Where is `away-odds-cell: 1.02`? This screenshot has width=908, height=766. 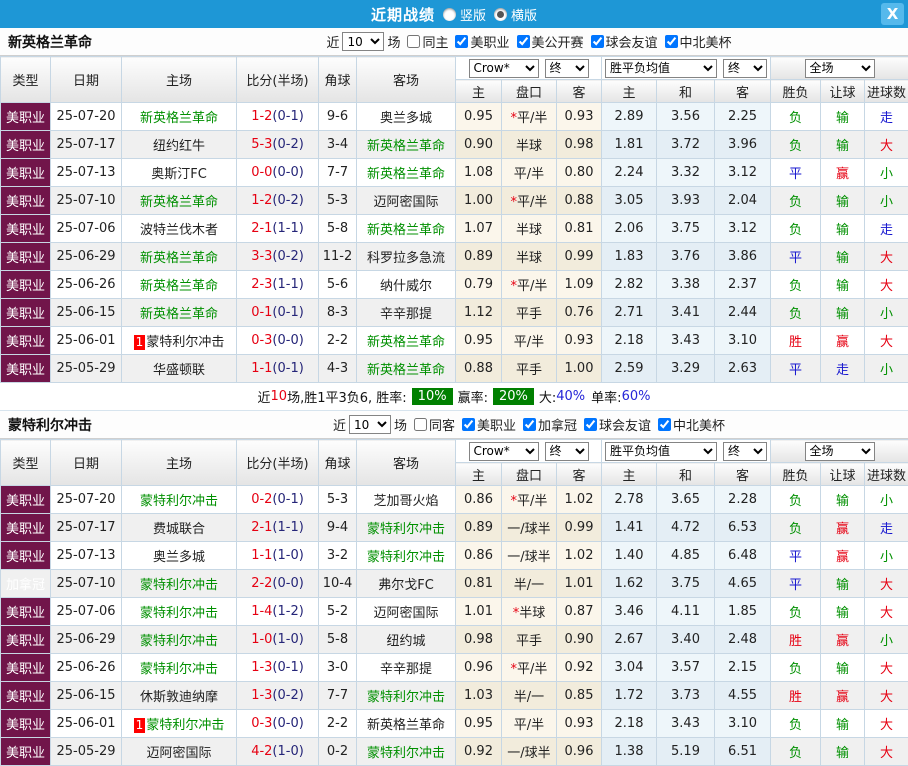 away-odds-cell: 1.02 is located at coordinates (579, 500).